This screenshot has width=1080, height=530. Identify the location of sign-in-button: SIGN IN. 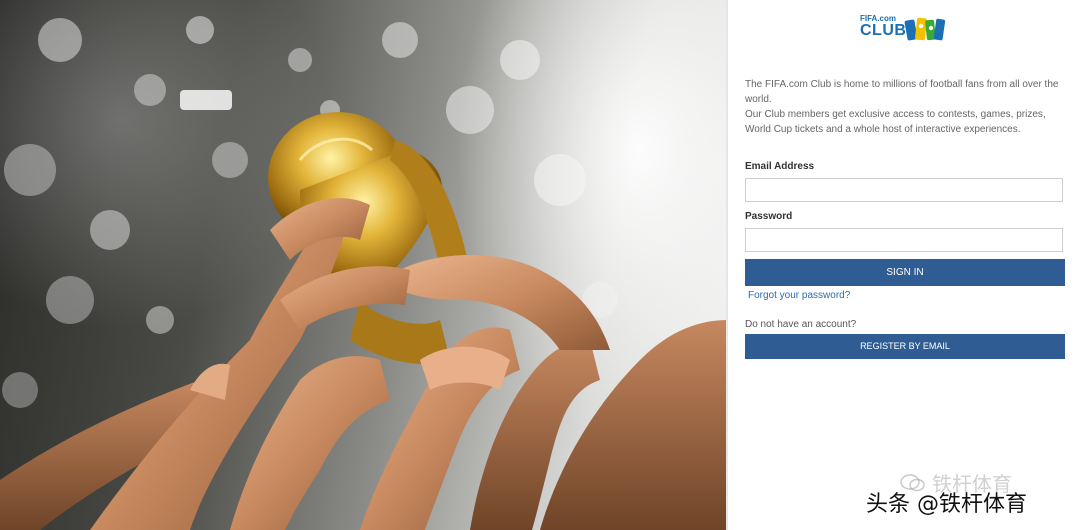
(905, 272).